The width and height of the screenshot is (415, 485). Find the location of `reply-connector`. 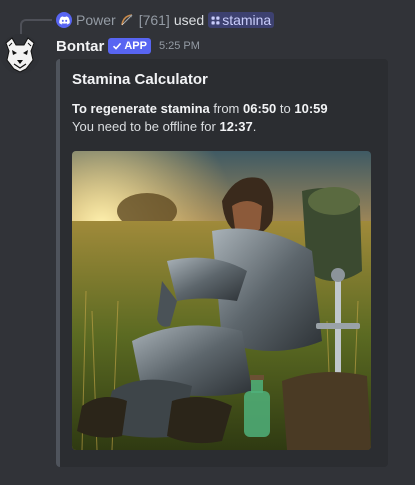

reply-connector is located at coordinates (36, 27).